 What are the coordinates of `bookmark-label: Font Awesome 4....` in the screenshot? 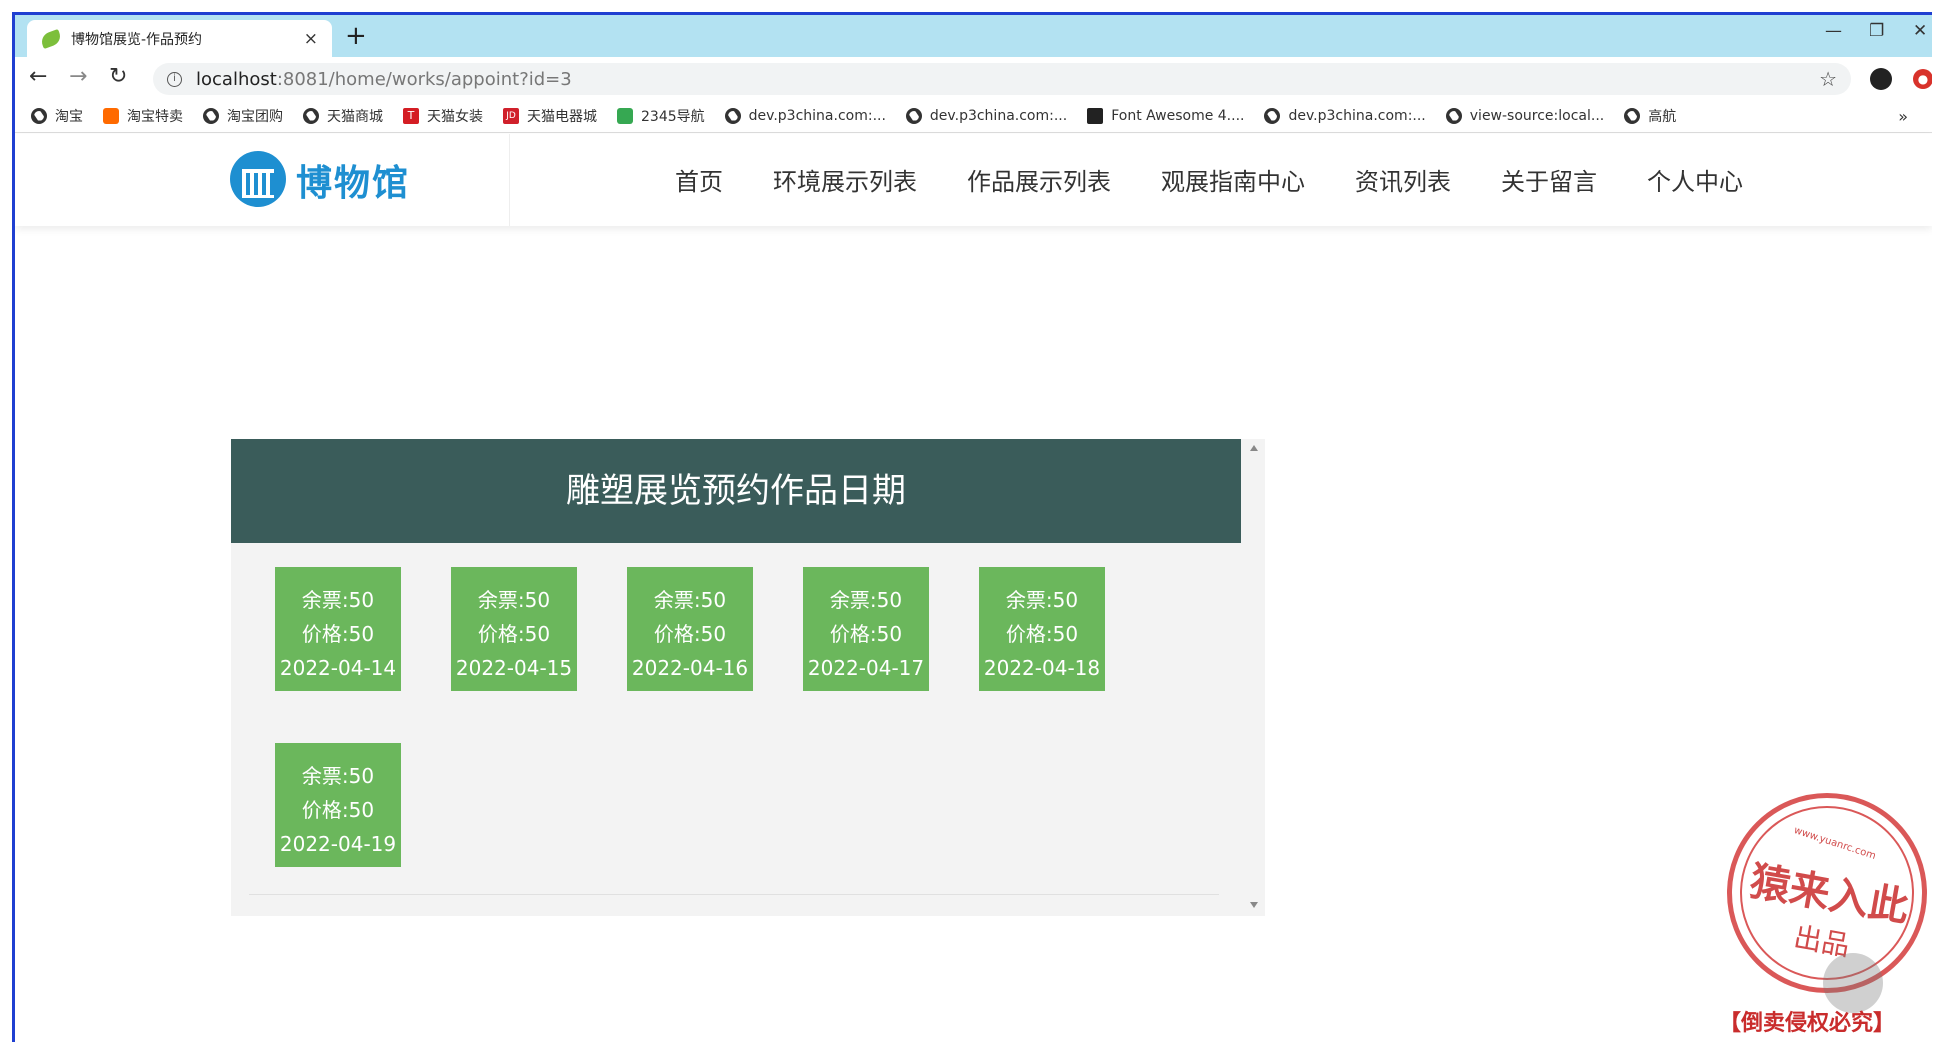 It's located at (1178, 115).